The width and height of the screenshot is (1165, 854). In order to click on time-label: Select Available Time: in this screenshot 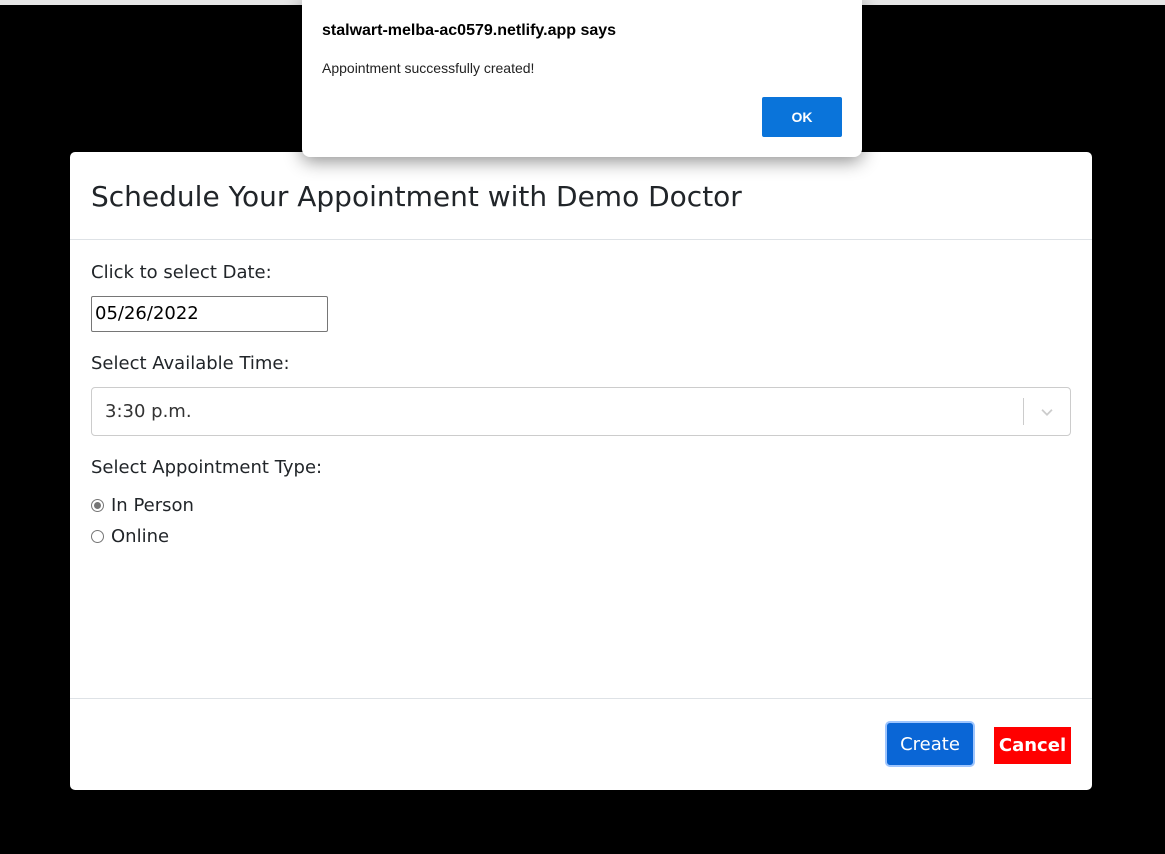, I will do `click(190, 363)`.